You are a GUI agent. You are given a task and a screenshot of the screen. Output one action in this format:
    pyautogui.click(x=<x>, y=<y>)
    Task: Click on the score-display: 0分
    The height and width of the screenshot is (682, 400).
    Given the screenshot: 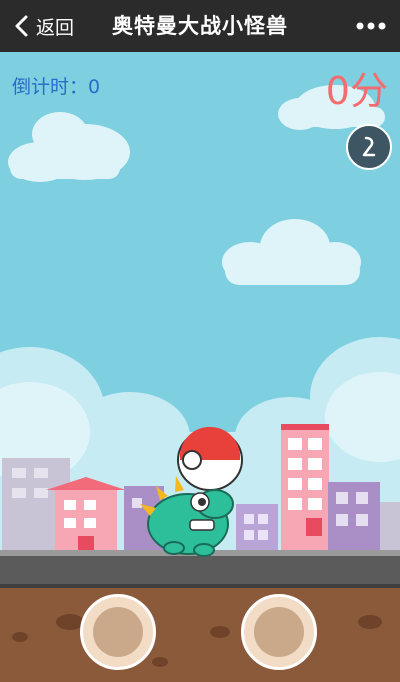 What is the action you would take?
    pyautogui.click(x=357, y=87)
    